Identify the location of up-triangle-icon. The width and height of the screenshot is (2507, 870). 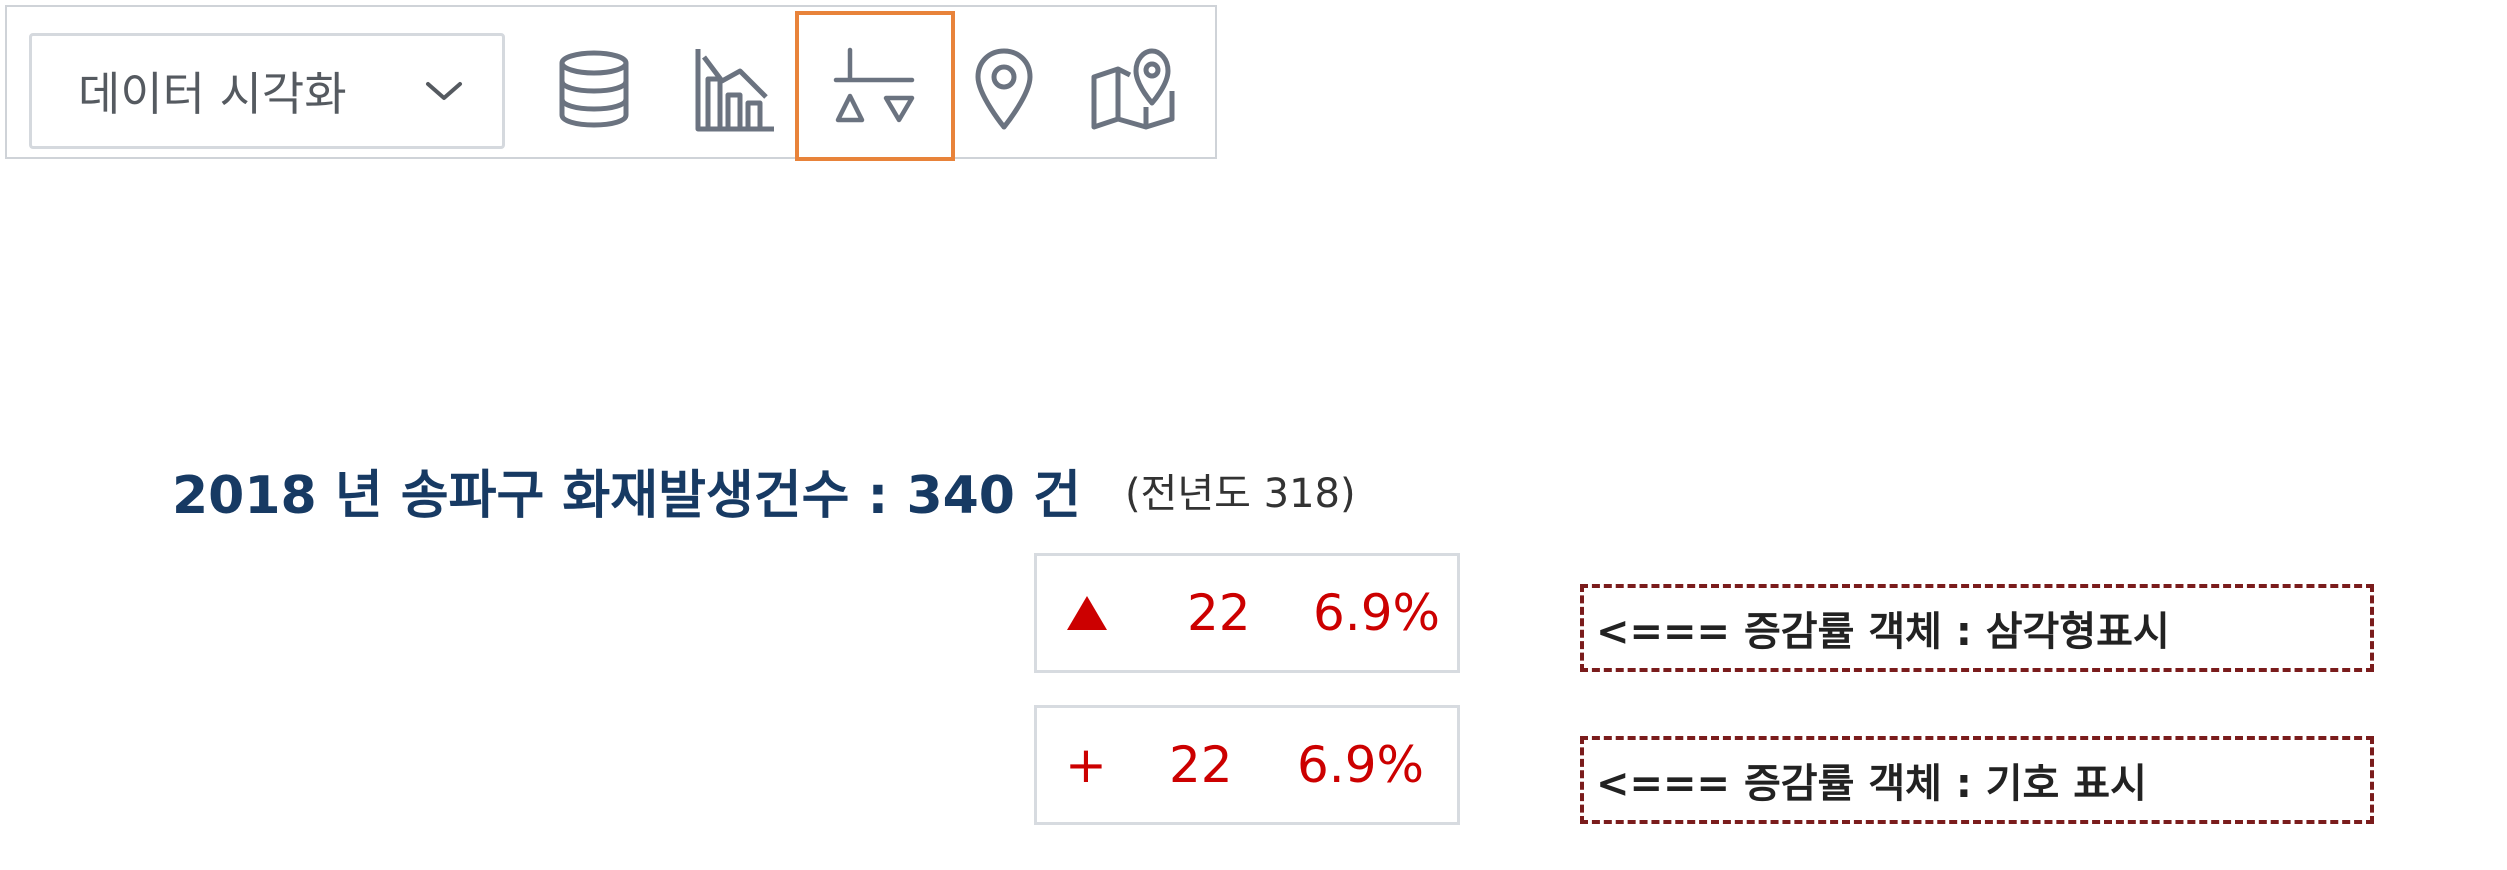
(1087, 613).